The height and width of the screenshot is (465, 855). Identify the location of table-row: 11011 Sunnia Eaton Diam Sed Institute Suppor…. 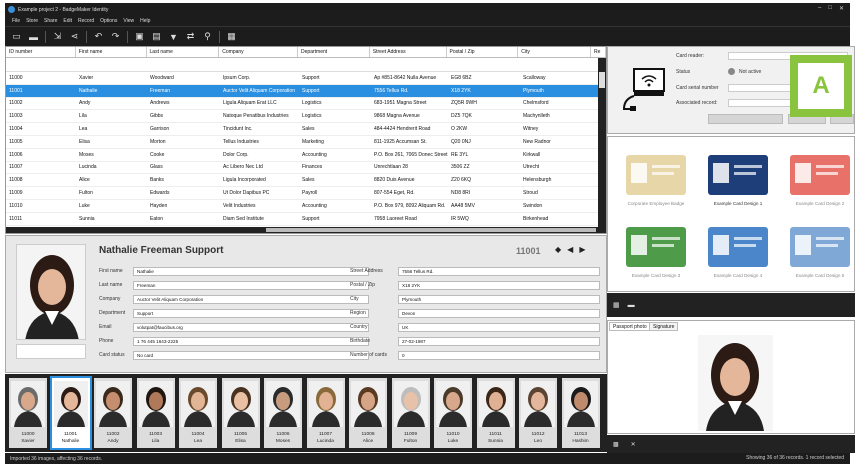
(306, 219).